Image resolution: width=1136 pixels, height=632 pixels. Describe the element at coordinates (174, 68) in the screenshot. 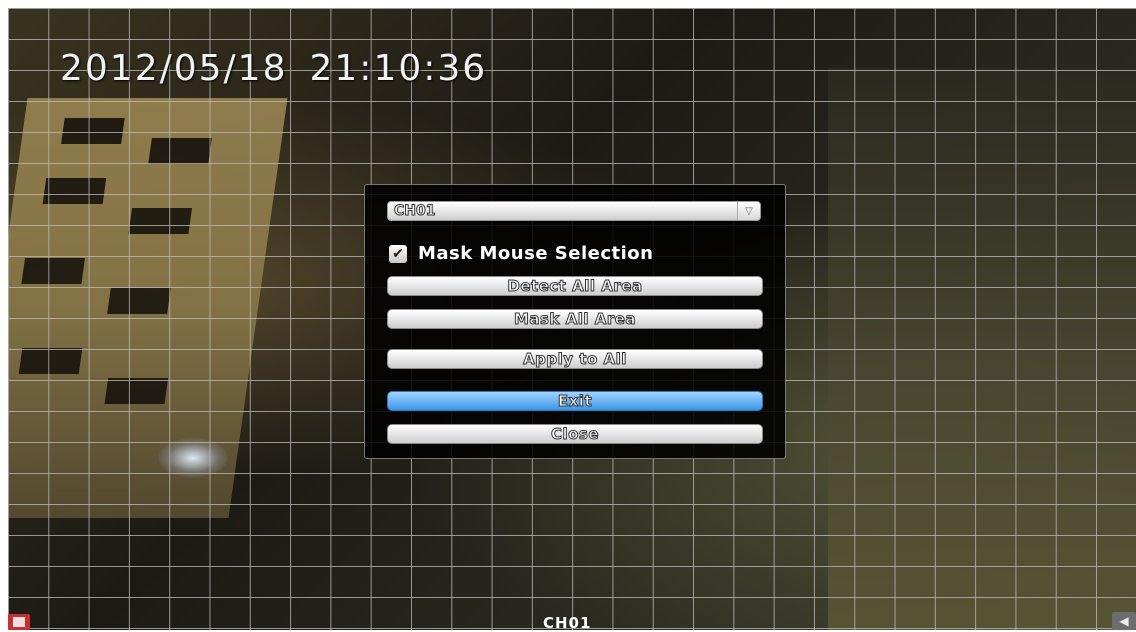

I see `date-text: 2012/05/18` at that location.